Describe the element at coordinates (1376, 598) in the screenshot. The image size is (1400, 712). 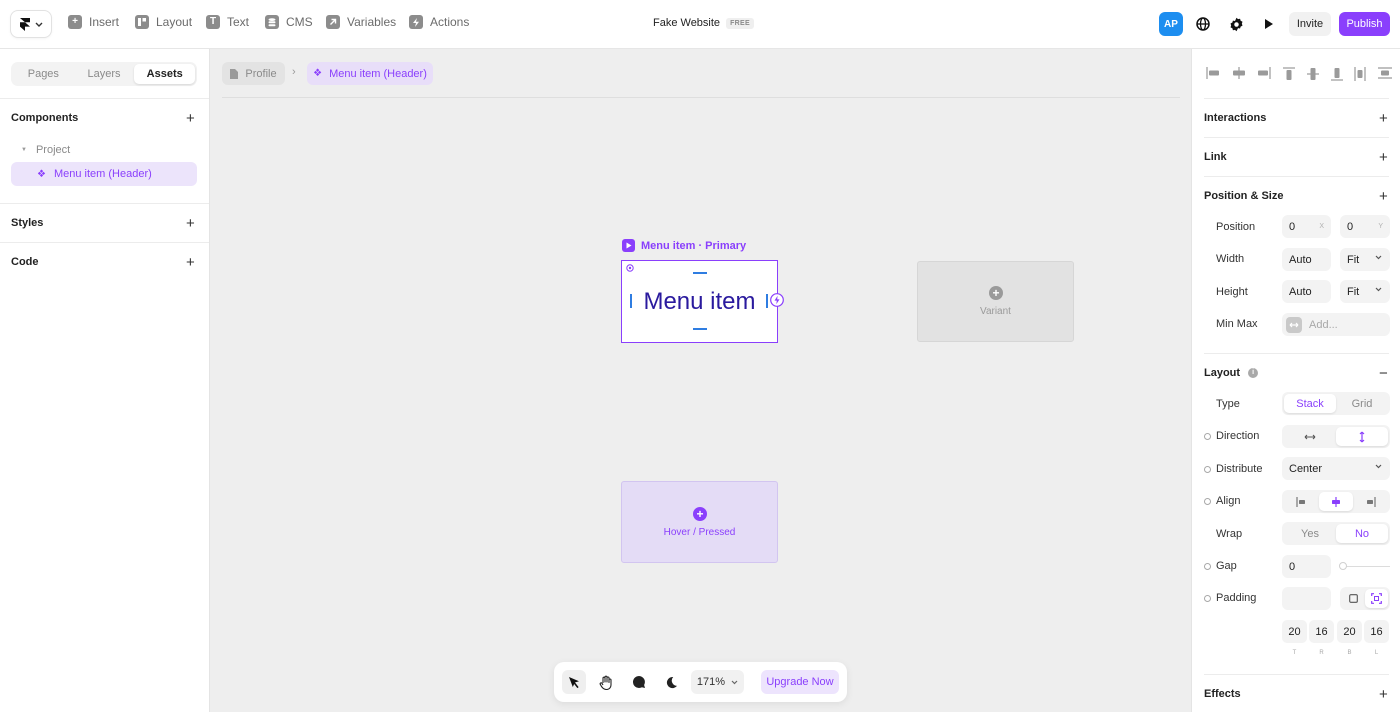
I see `padding-individual-icon` at that location.